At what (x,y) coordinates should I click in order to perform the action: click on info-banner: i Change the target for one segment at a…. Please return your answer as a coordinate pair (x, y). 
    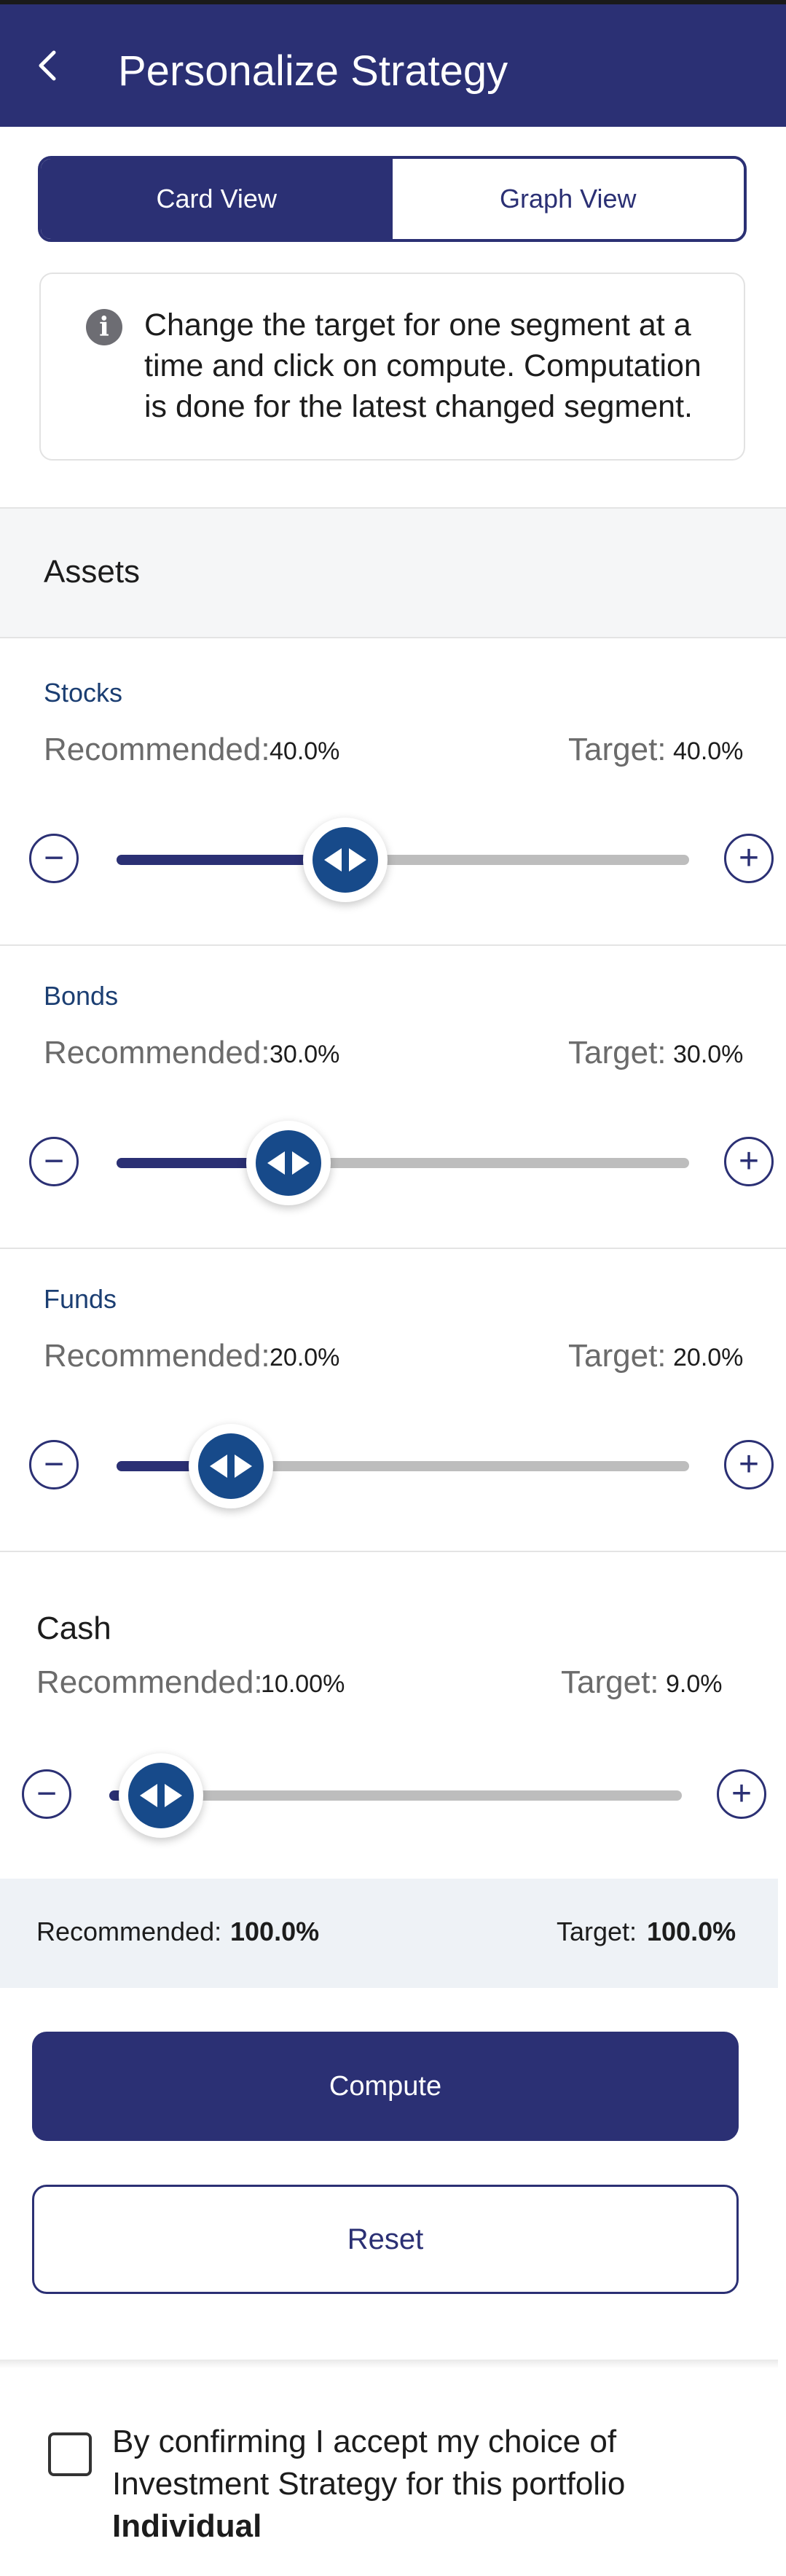
    Looking at the image, I should click on (392, 367).